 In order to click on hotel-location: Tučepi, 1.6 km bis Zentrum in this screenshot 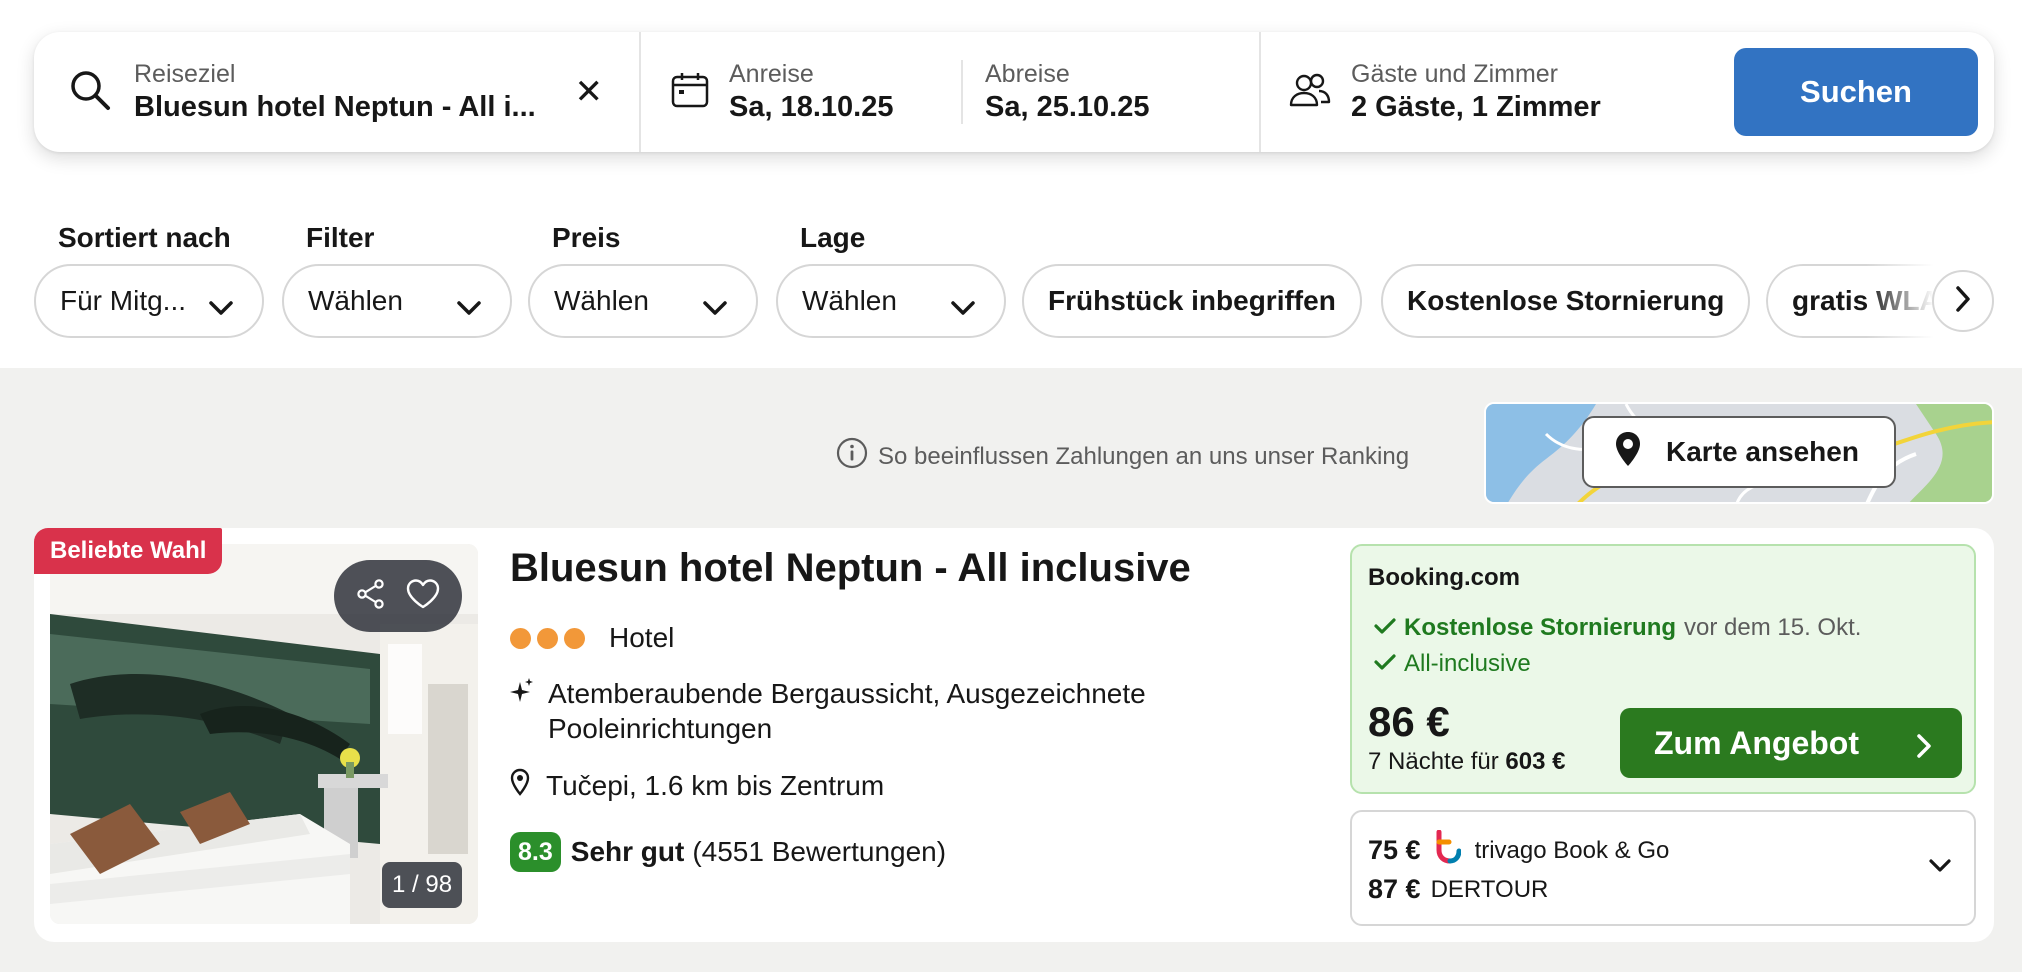, I will do `click(697, 785)`.